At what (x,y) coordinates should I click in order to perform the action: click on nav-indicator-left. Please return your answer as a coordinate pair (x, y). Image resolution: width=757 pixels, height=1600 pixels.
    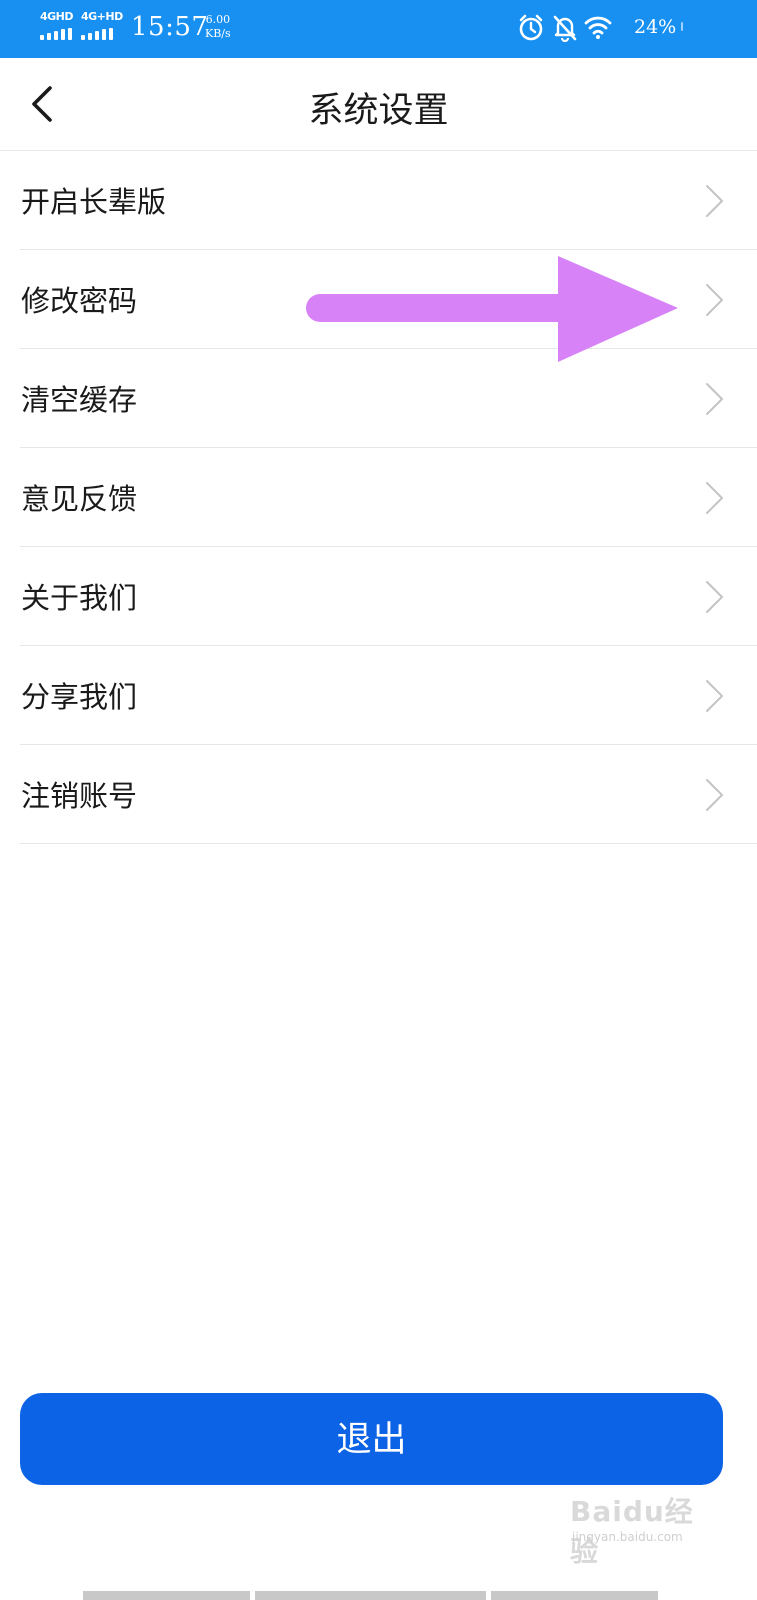
    Looking at the image, I should click on (166, 1595).